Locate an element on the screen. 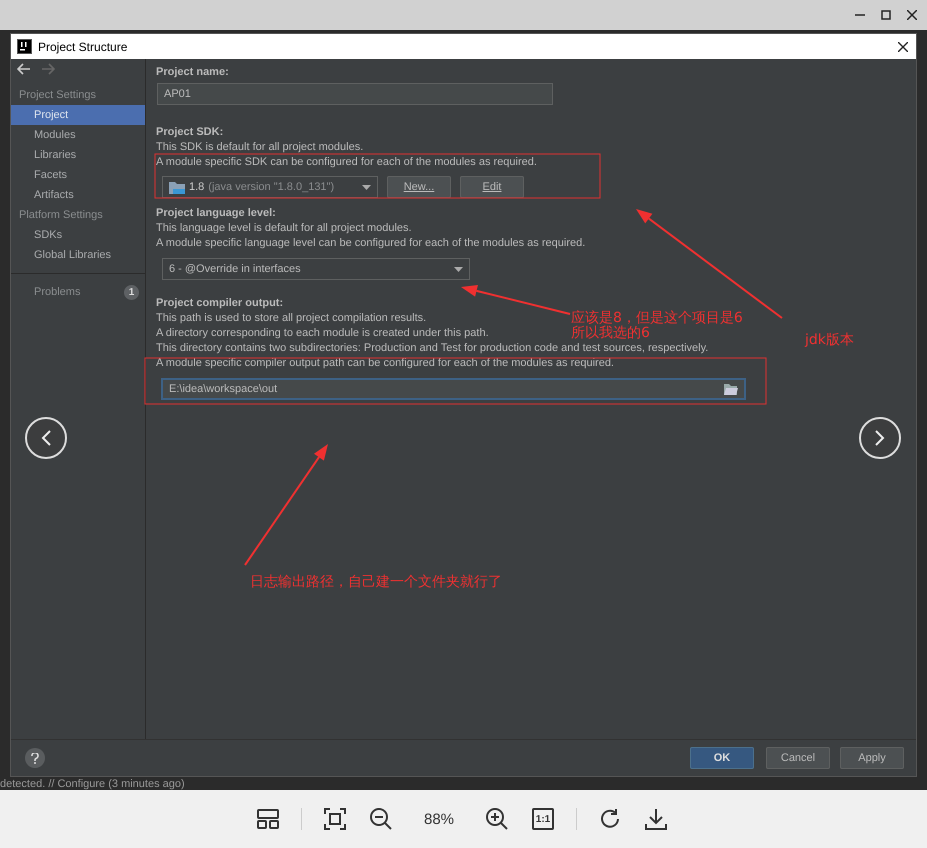 This screenshot has height=848, width=927. annotation-text: 所以我选的6 is located at coordinates (610, 333).